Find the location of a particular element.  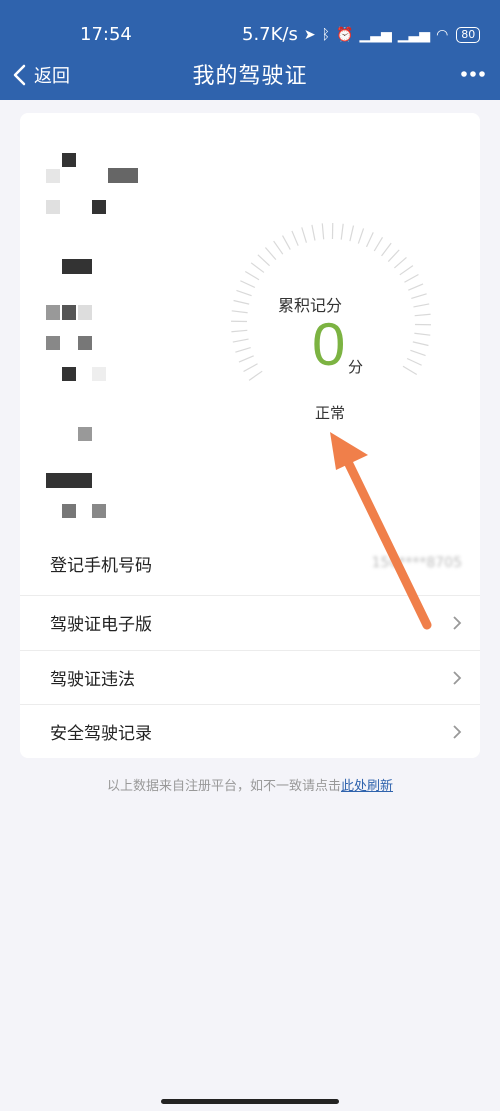

home-indicator is located at coordinates (250, 1101).